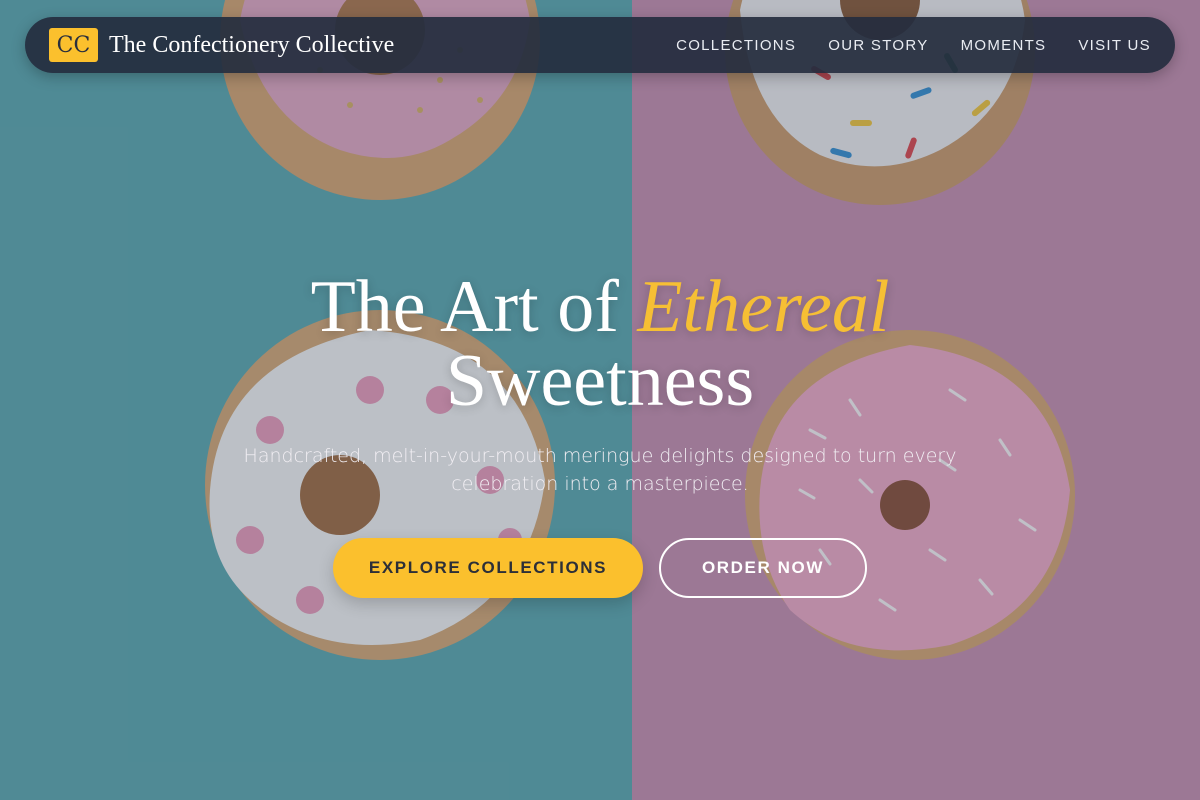 Image resolution: width=1200 pixels, height=800 pixels. Describe the element at coordinates (488, 568) in the screenshot. I see `explore-collections-button: EXPLORE COLLECTIONS` at that location.